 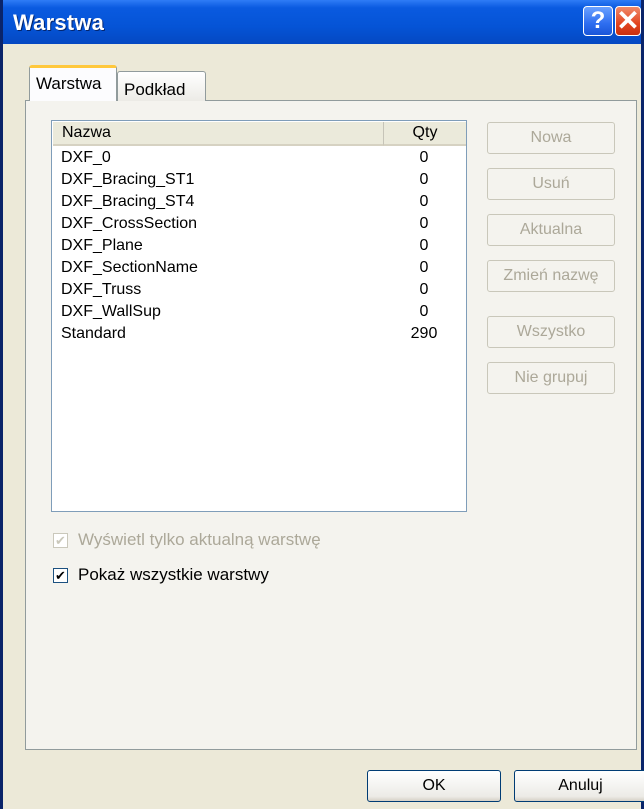 I want to click on show-current-only-label: Wyświetl tylko aktualną warstwę, so click(x=199, y=539).